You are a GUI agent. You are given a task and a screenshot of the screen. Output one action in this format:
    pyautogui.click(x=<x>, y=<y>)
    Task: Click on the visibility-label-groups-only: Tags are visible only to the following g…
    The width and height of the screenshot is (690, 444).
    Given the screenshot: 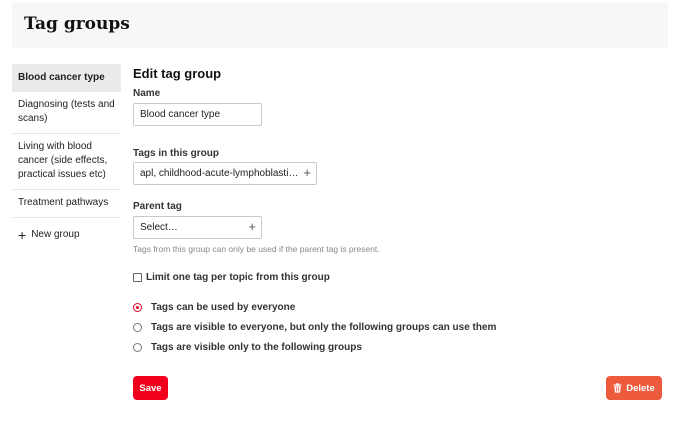 What is the action you would take?
    pyautogui.click(x=256, y=347)
    